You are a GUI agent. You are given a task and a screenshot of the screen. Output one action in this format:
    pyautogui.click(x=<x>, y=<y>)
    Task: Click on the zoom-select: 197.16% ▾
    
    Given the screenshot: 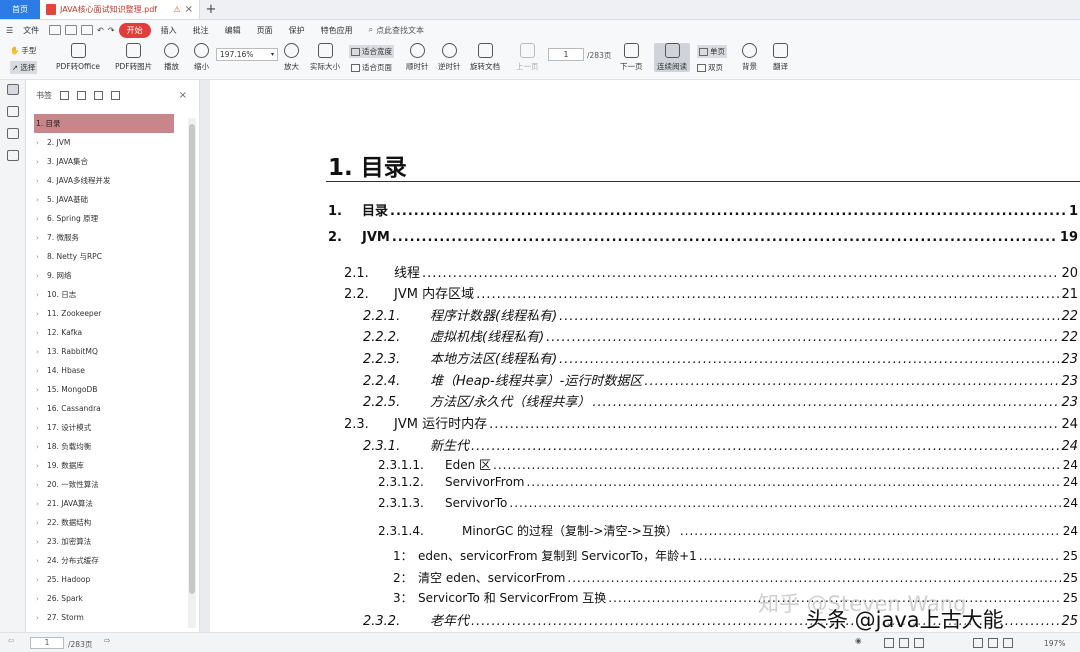 What is the action you would take?
    pyautogui.click(x=247, y=54)
    